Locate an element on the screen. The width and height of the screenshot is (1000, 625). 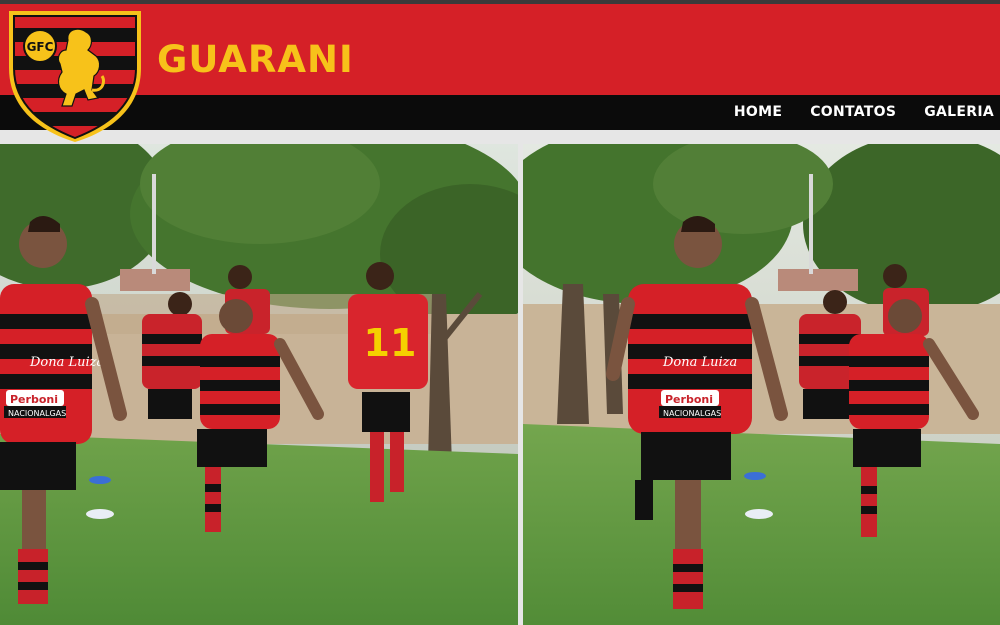
main-nav: HOME CONTATOS GALERIA is located at coordinates (860, 112).